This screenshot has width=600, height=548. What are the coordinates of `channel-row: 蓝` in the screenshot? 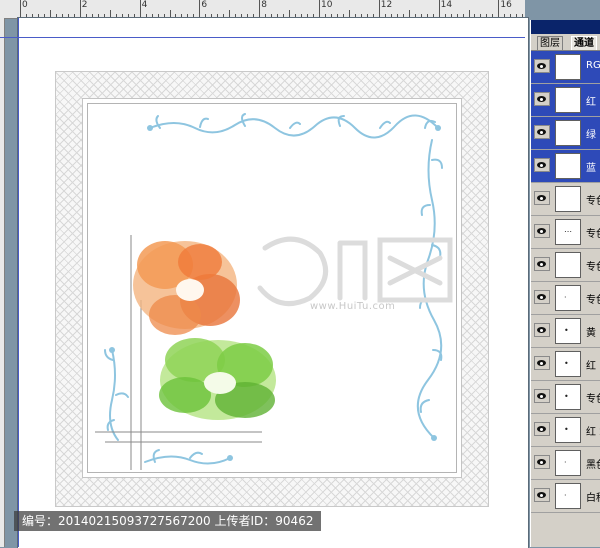 It's located at (565, 166).